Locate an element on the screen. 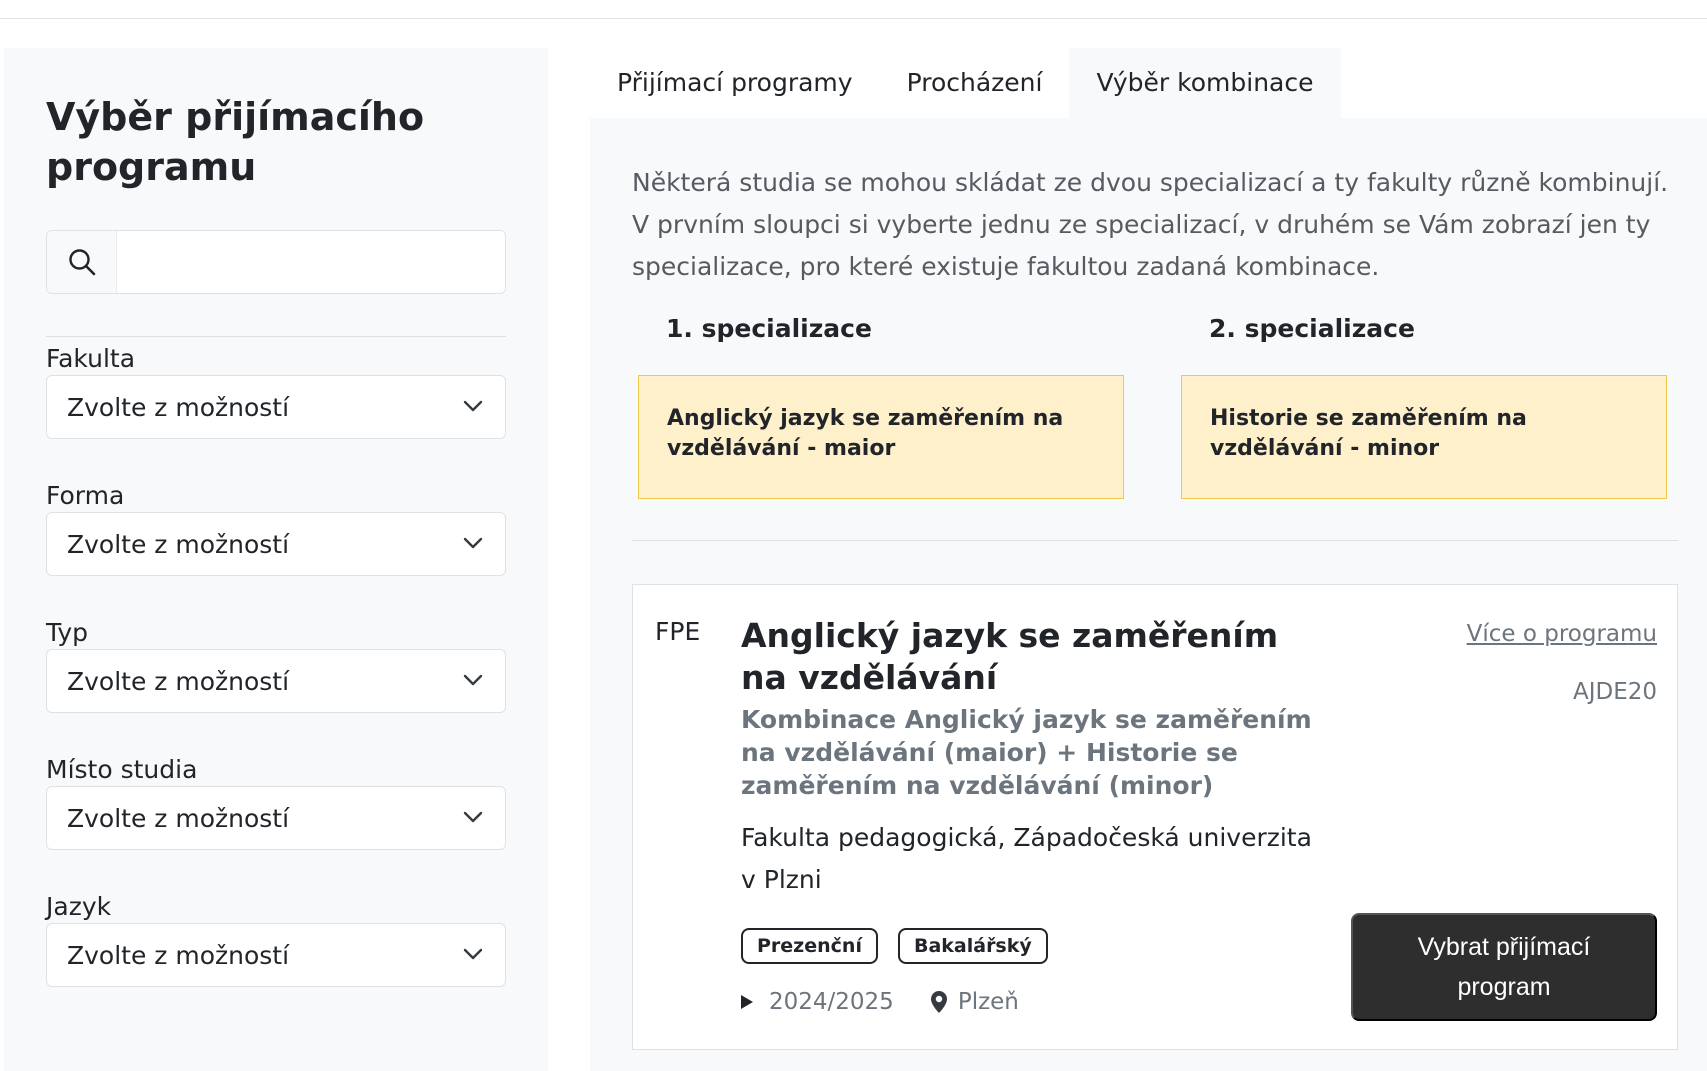 The height and width of the screenshot is (1071, 1707). place-filter-label: Místo studia is located at coordinates (122, 769).